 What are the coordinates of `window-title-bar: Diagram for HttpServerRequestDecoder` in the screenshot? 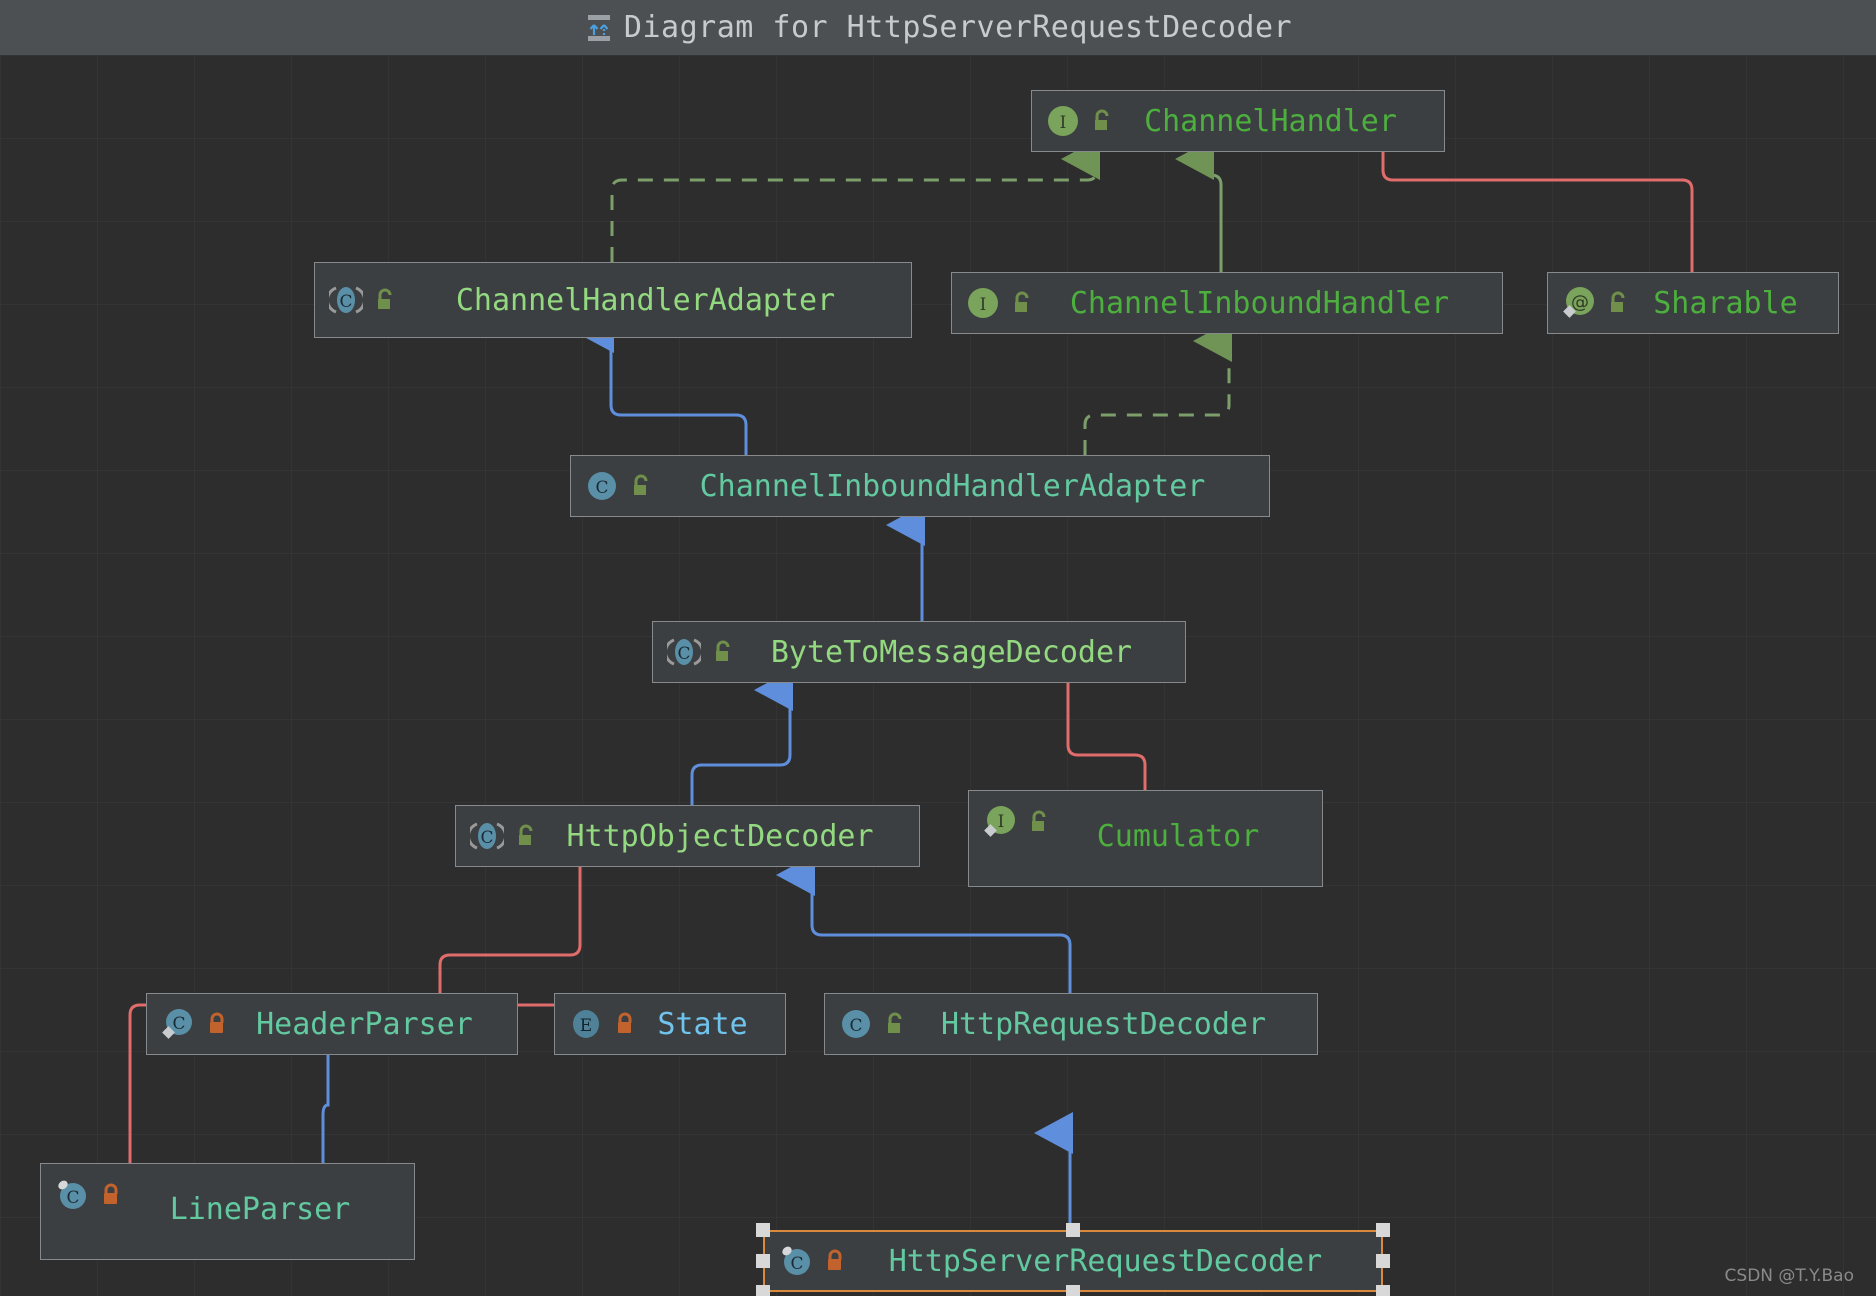 It's located at (938, 27).